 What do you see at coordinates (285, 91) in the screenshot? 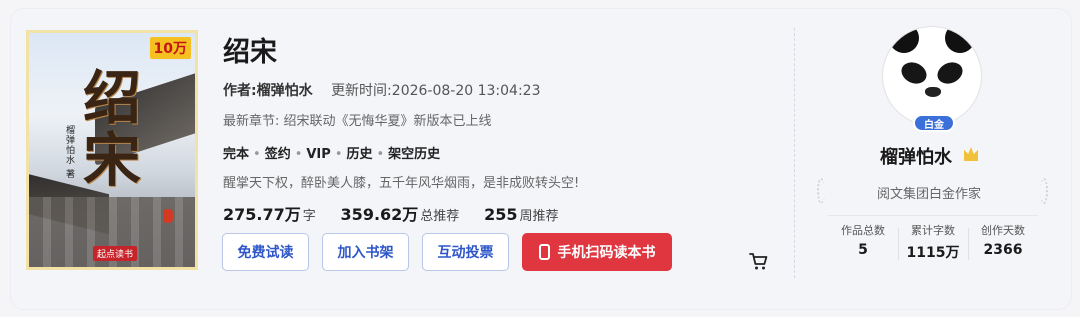
I see `author-link: 榴弹怕水` at bounding box center [285, 91].